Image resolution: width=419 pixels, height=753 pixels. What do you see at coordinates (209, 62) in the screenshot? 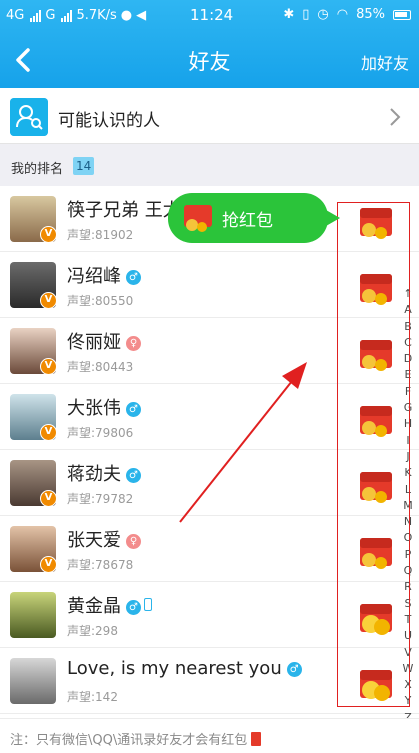
I see `page-title: 好友` at bounding box center [209, 62].